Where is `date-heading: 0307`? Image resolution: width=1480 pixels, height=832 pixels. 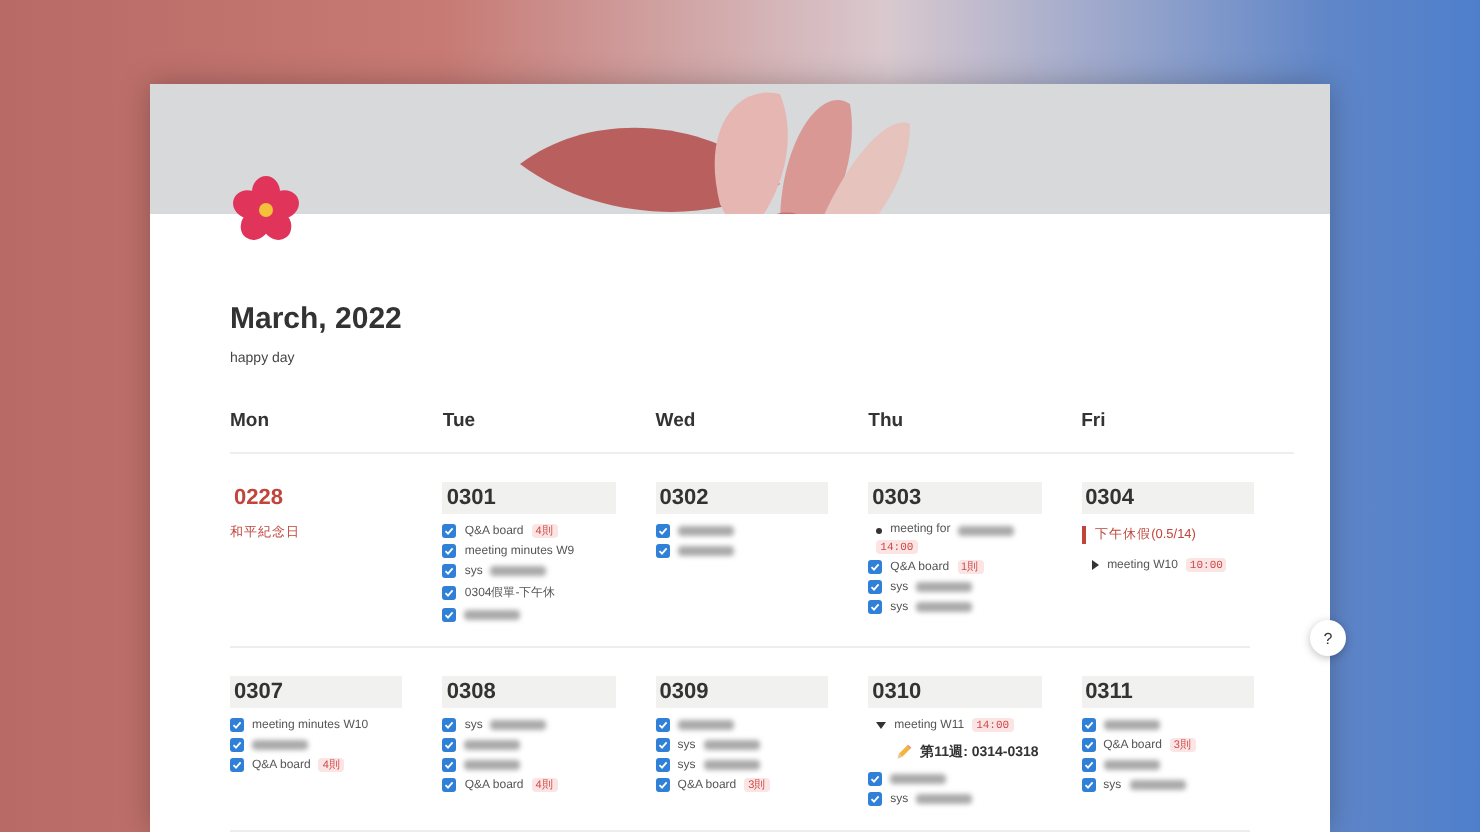
date-heading: 0307 is located at coordinates (316, 692).